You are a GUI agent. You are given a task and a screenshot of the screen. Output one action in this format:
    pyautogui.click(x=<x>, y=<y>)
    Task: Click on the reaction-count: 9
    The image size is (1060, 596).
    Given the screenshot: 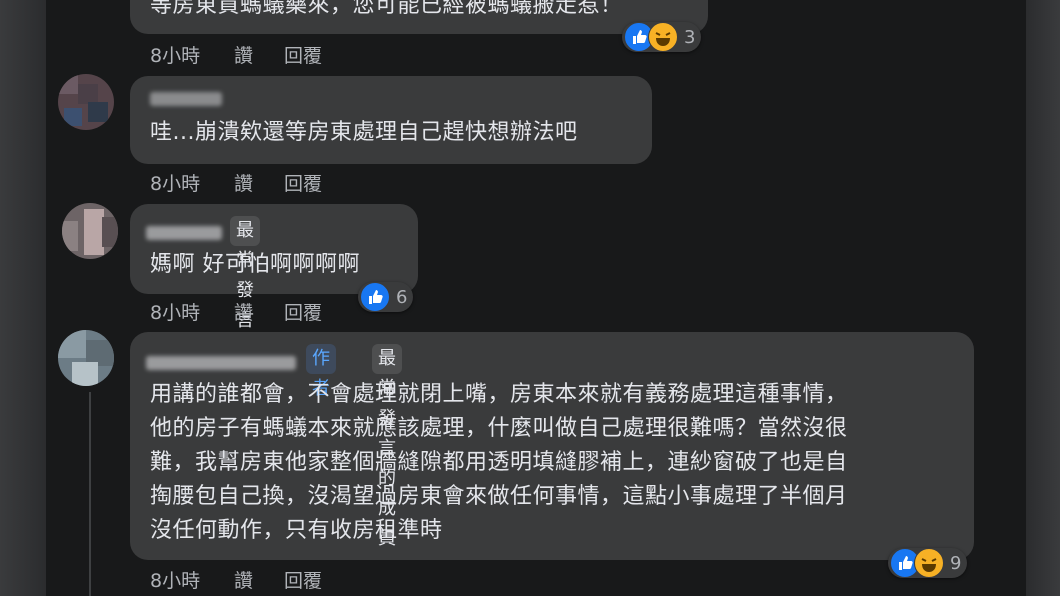 What is the action you would take?
    pyautogui.click(x=956, y=563)
    